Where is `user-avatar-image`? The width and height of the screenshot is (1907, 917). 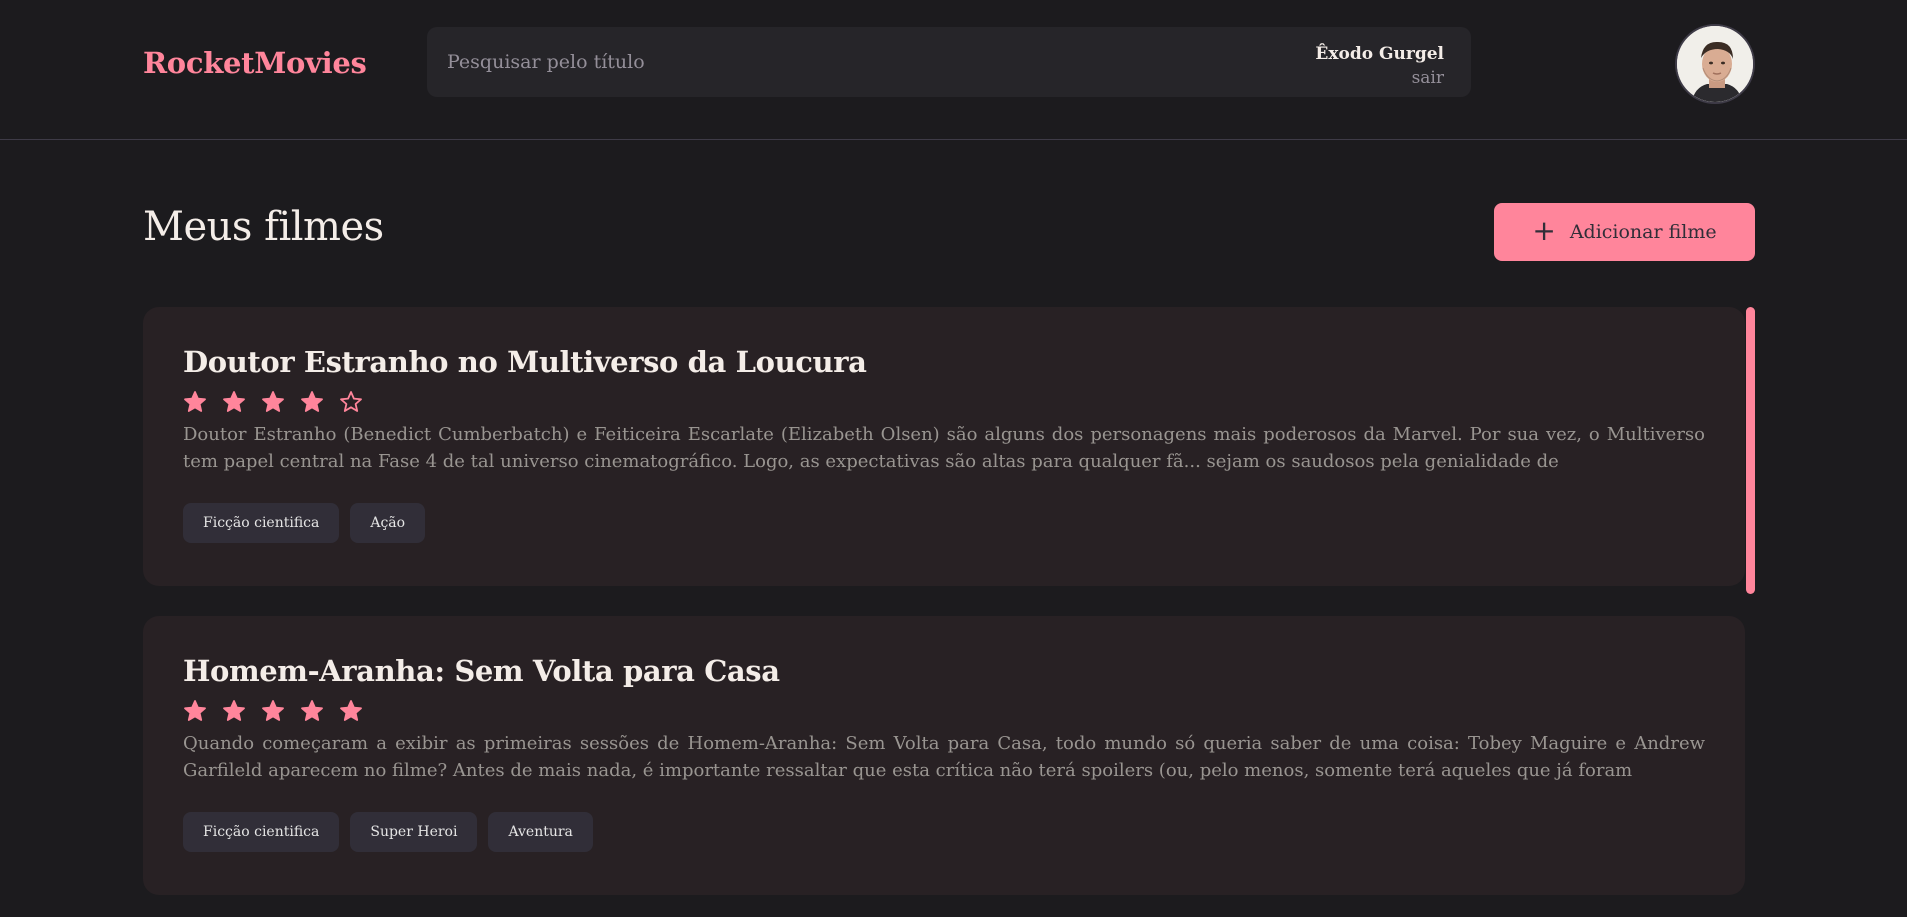 user-avatar-image is located at coordinates (1715, 64).